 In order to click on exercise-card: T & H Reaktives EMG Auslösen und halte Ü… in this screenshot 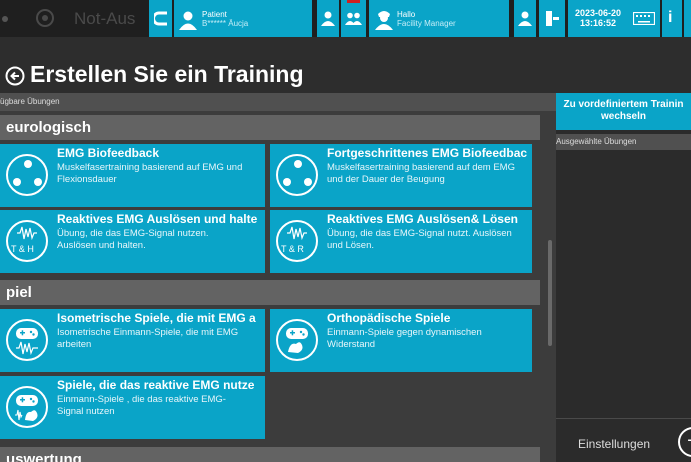, I will do `click(132, 241)`.